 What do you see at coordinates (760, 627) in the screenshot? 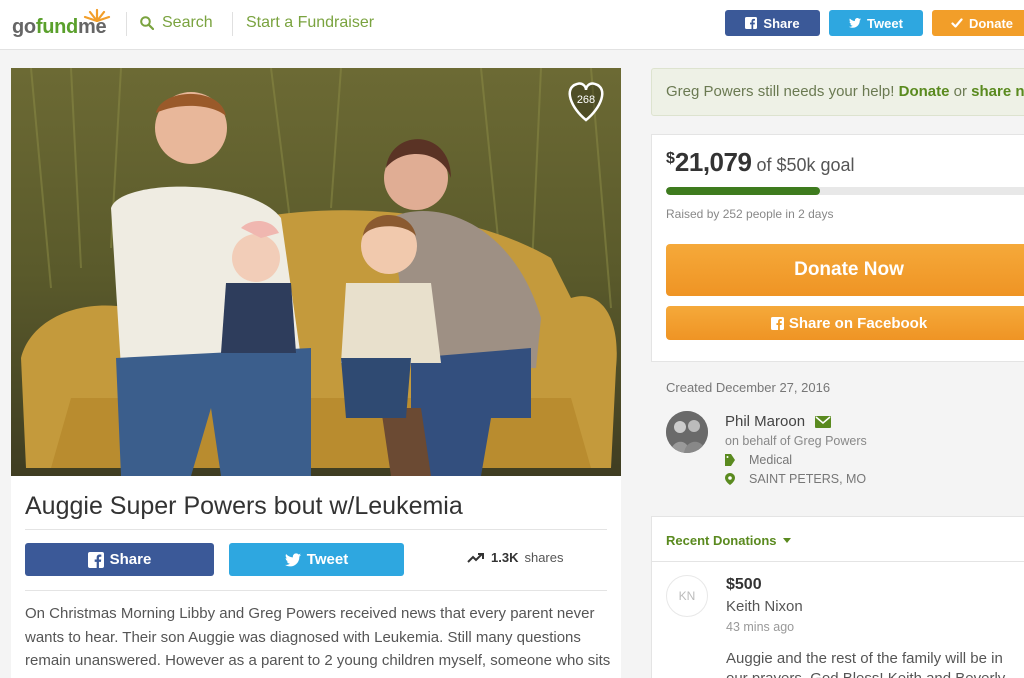
I see `donation-time: 43 mins ago` at bounding box center [760, 627].